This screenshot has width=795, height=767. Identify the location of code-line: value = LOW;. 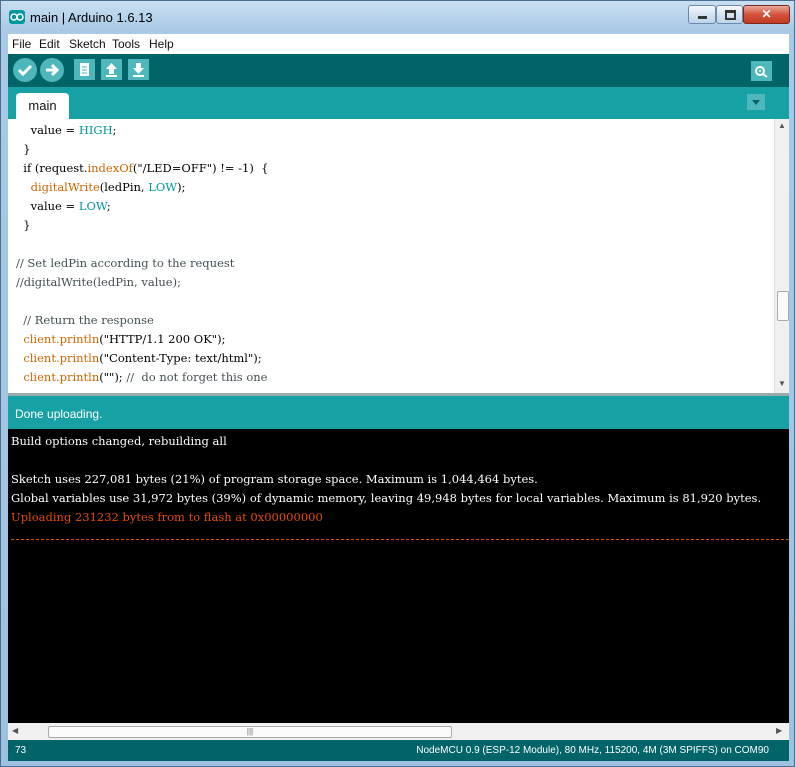
(390, 206).